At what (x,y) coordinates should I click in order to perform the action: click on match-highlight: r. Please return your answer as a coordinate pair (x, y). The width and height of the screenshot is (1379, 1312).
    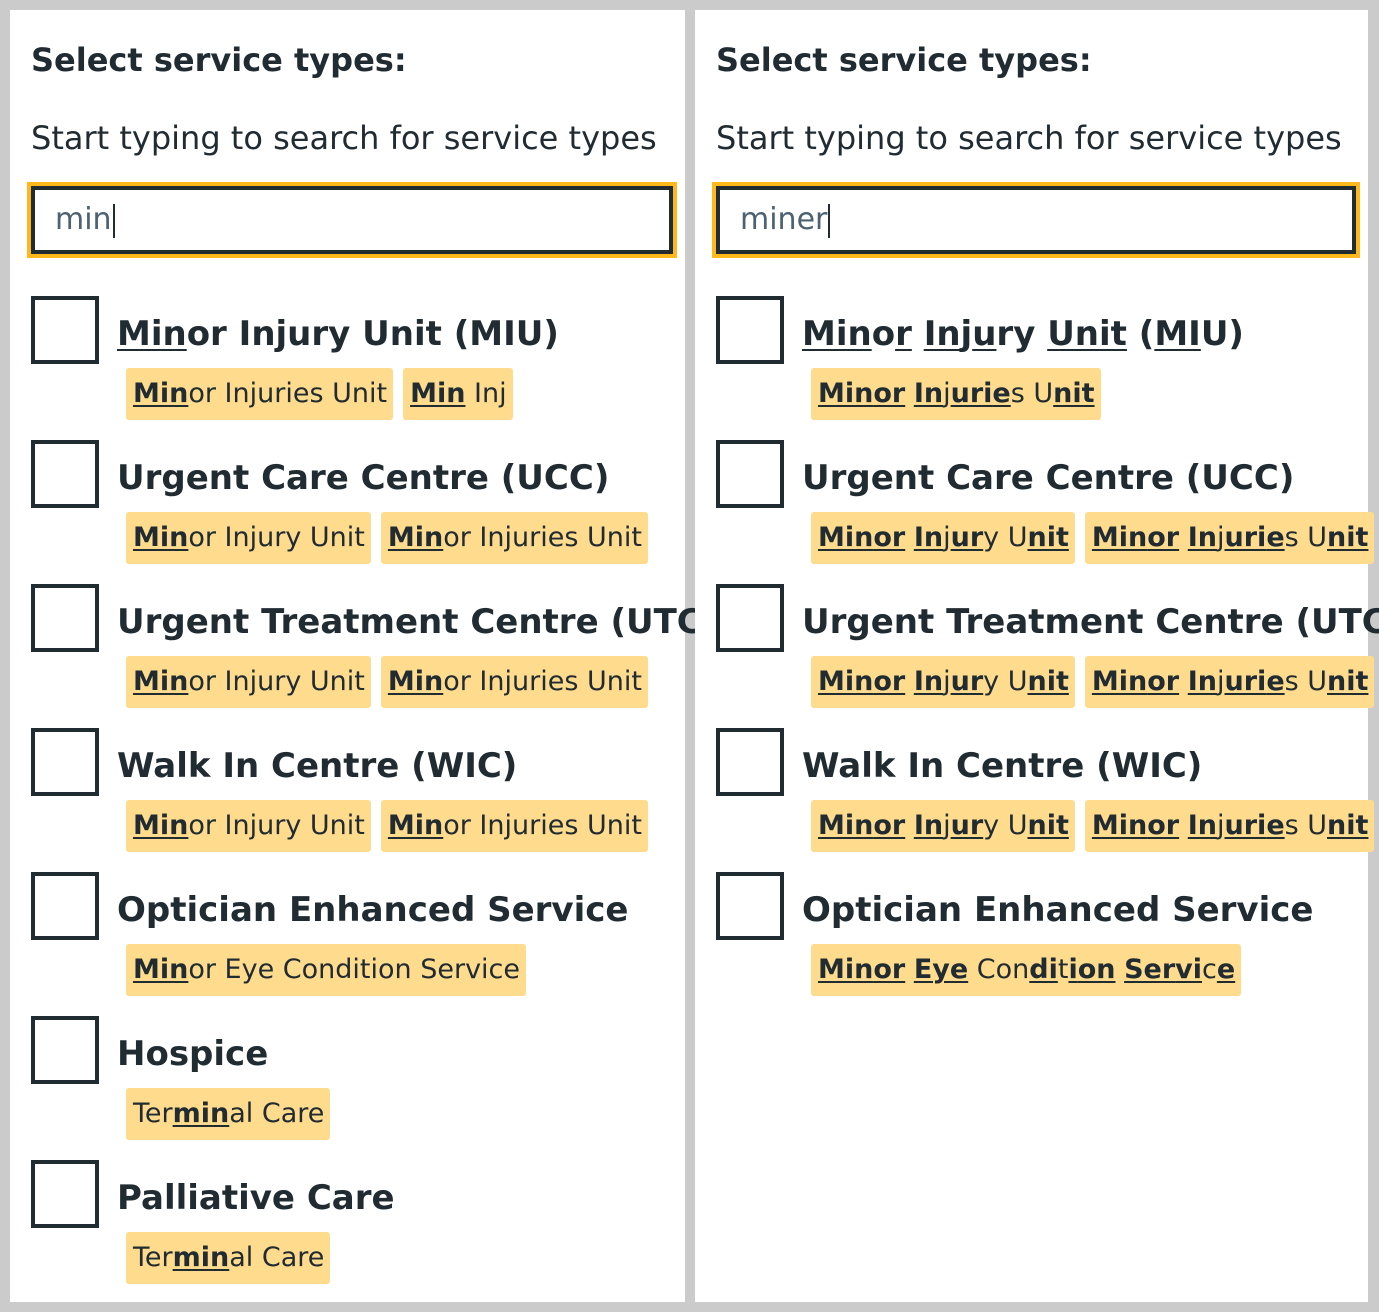
    Looking at the image, I should click on (903, 334).